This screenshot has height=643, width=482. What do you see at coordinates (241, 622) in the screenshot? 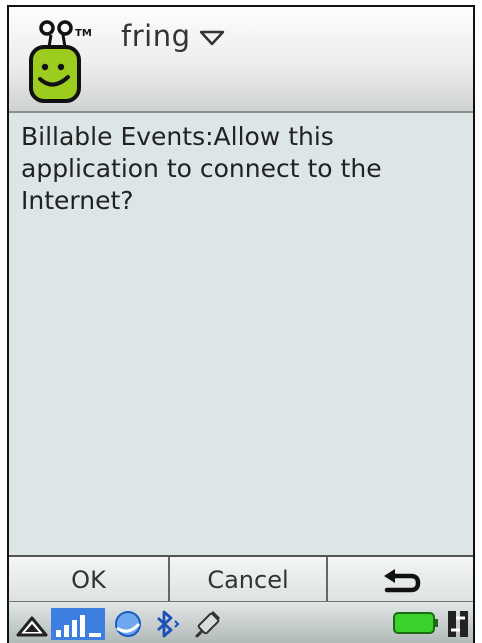
I see `status-bar` at bounding box center [241, 622].